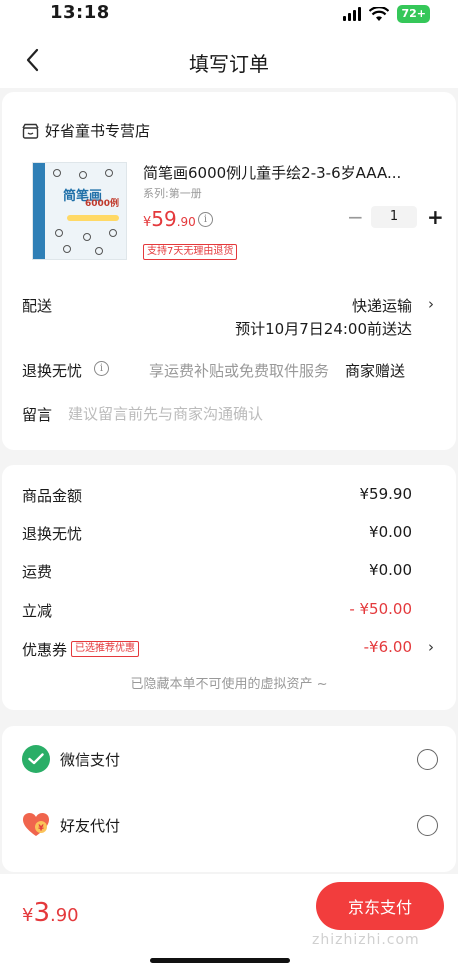 Image resolution: width=458 pixels, height=969 pixels. I want to click on shipping-method: 快递运输, so click(382, 305).